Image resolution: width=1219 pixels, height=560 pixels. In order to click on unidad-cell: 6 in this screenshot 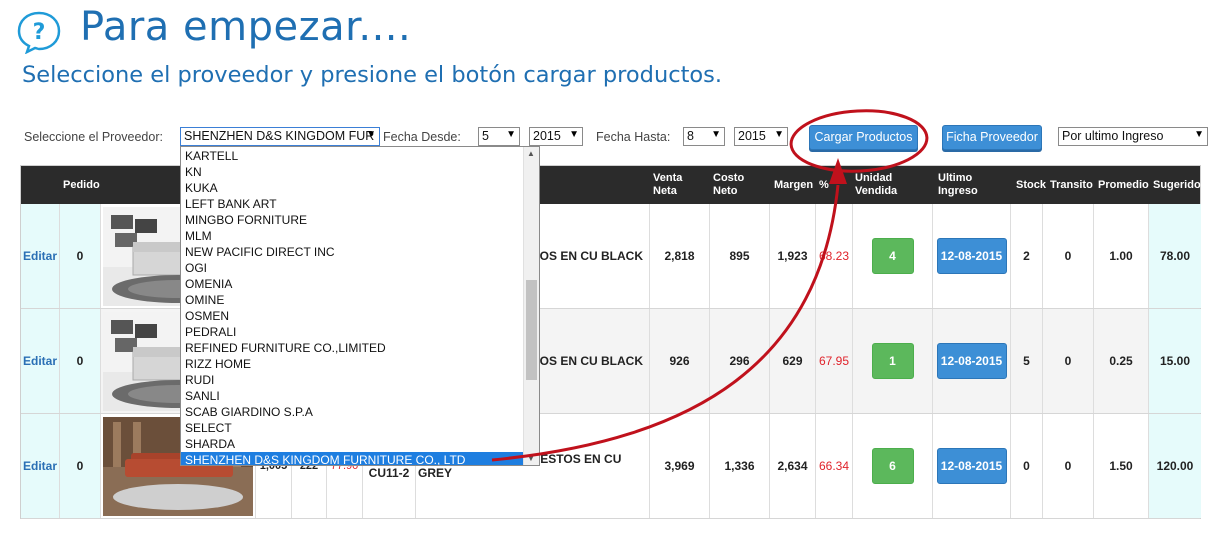, I will do `click(893, 466)`.